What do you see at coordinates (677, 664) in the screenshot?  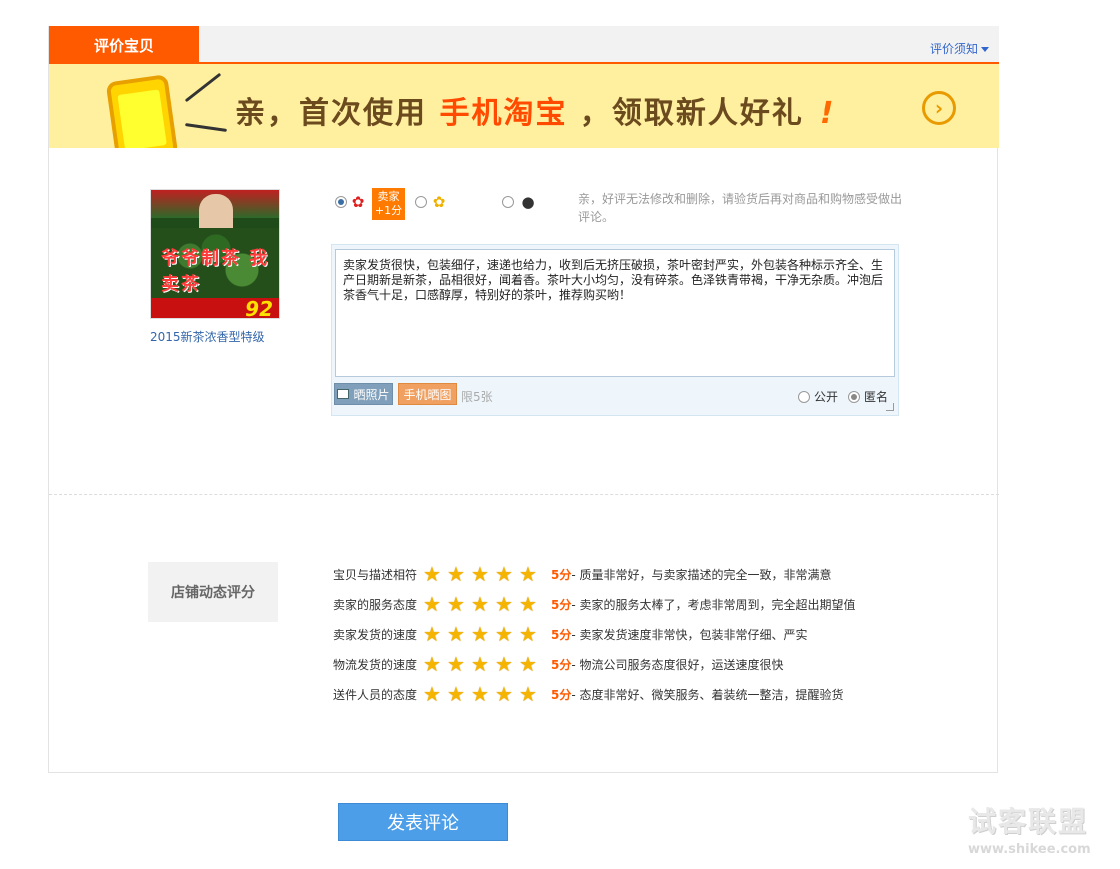 I see `rating-description: - 物流公司服务态度很好，运送速度很快` at bounding box center [677, 664].